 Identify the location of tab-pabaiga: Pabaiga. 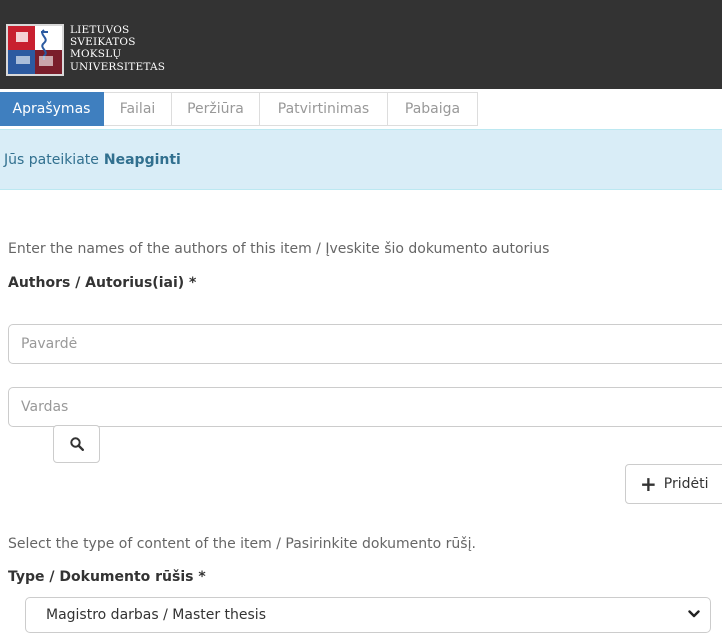
(433, 109).